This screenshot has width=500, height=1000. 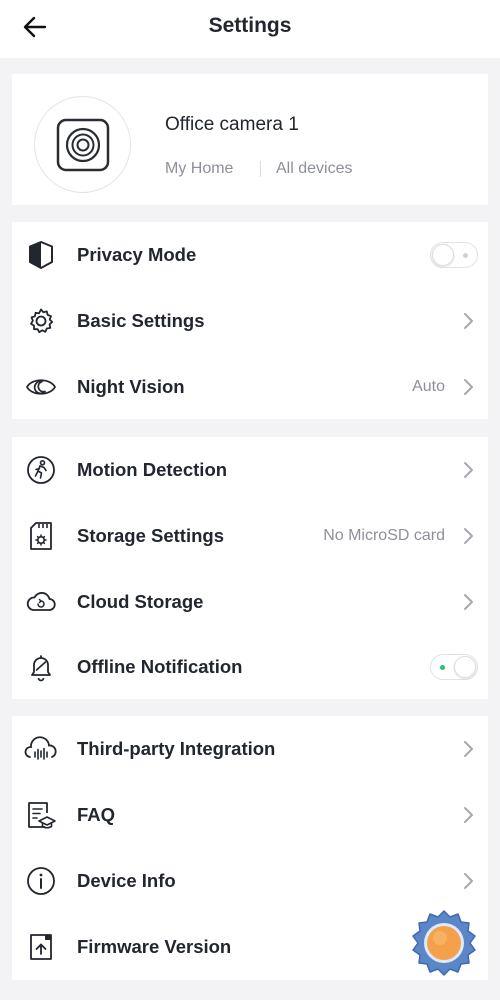 I want to click on device-avatar, so click(x=82, y=144).